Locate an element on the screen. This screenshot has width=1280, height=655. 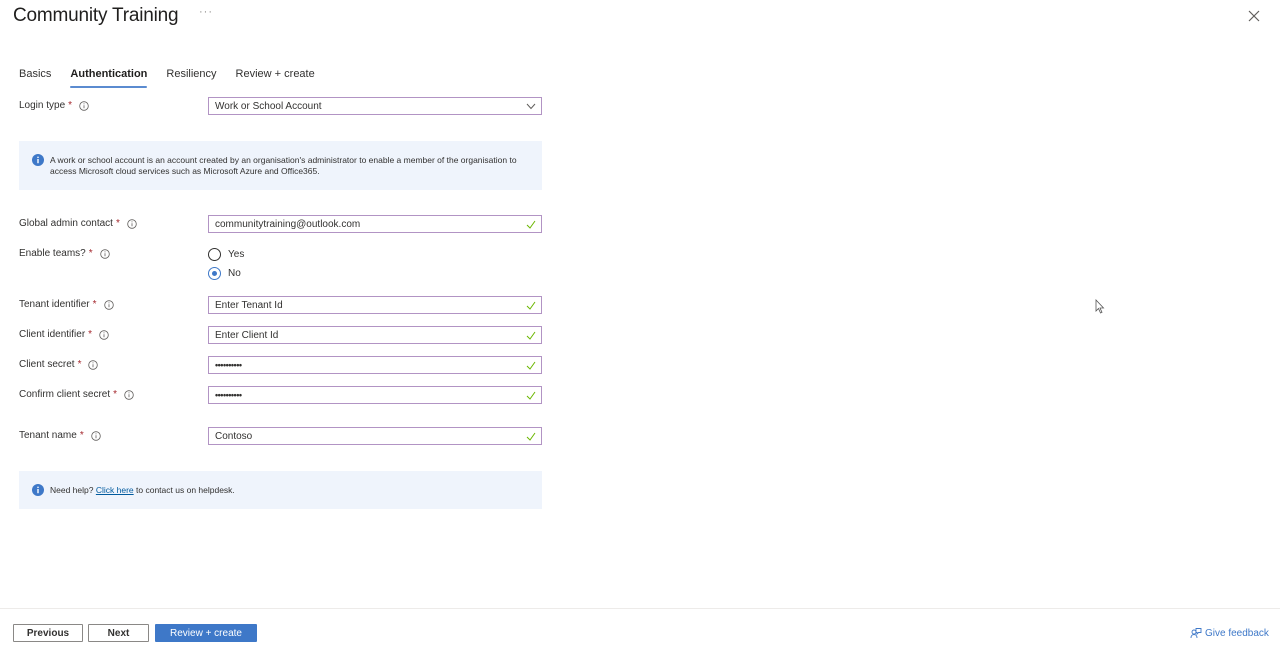
feedback-icon is located at coordinates (1196, 633).